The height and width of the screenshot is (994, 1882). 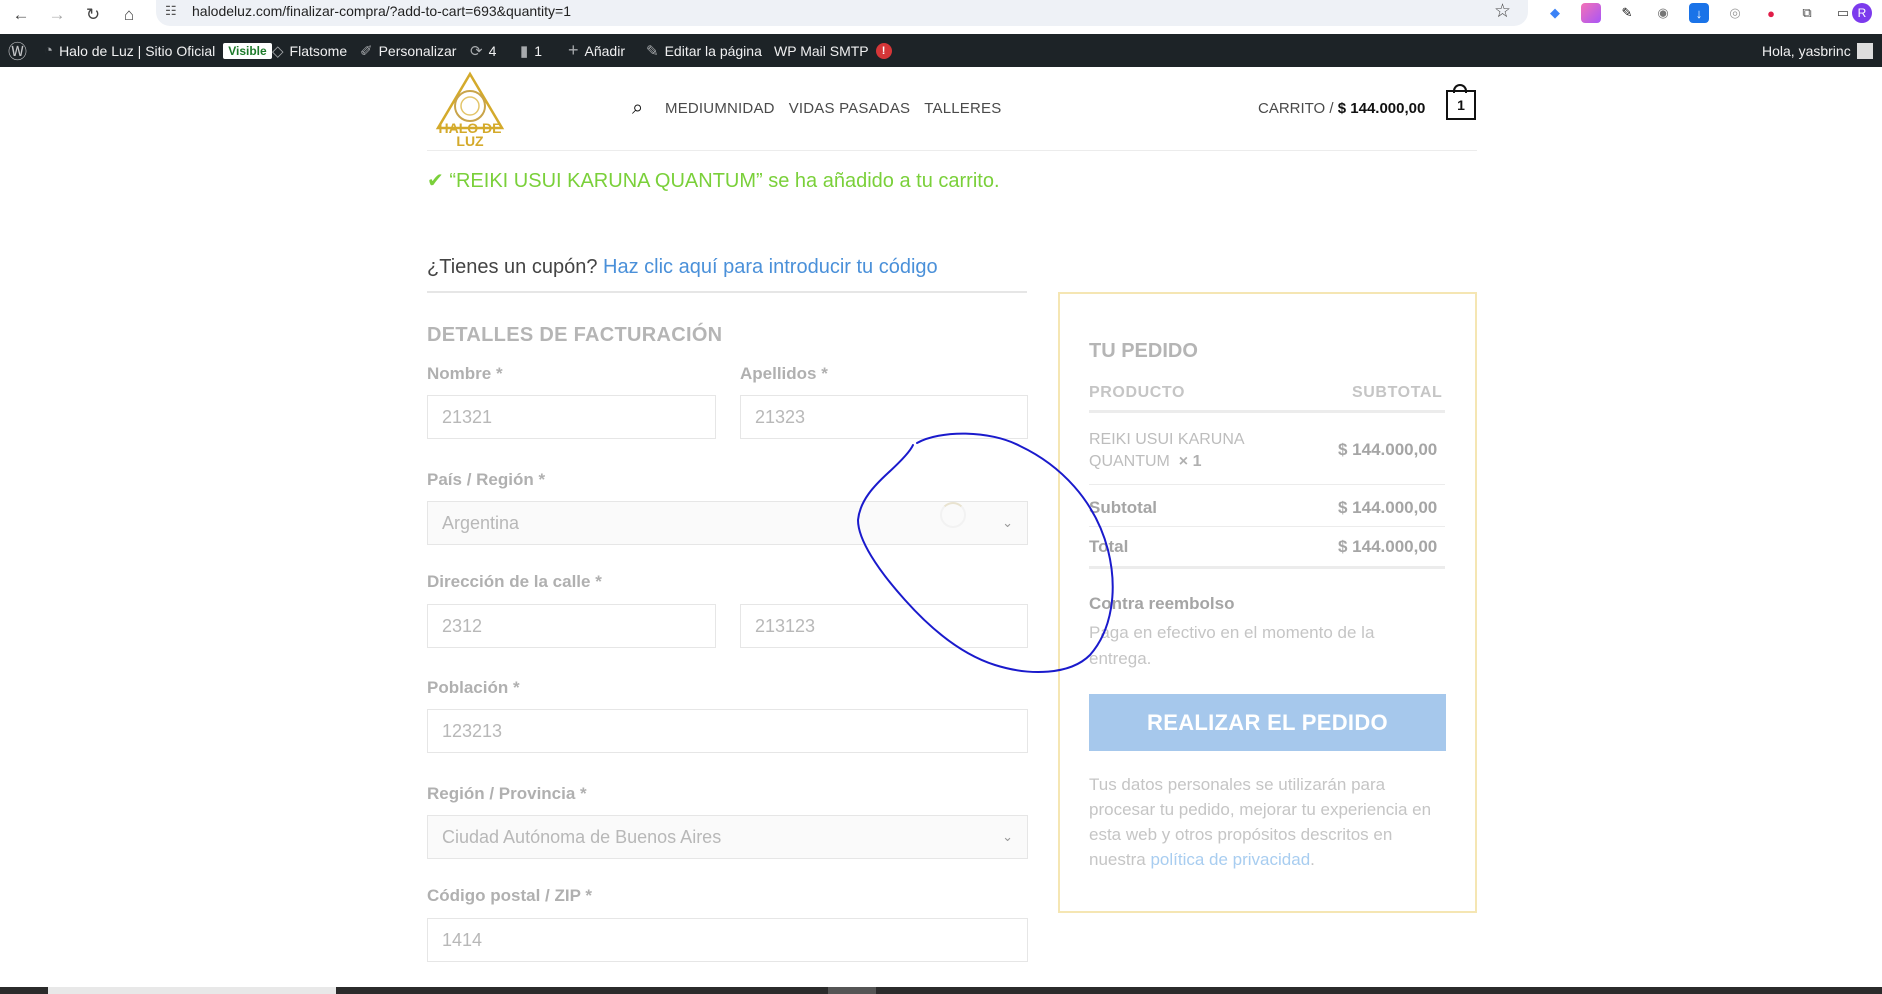 I want to click on admin-customize: ✐ Personalizar, so click(x=408, y=50).